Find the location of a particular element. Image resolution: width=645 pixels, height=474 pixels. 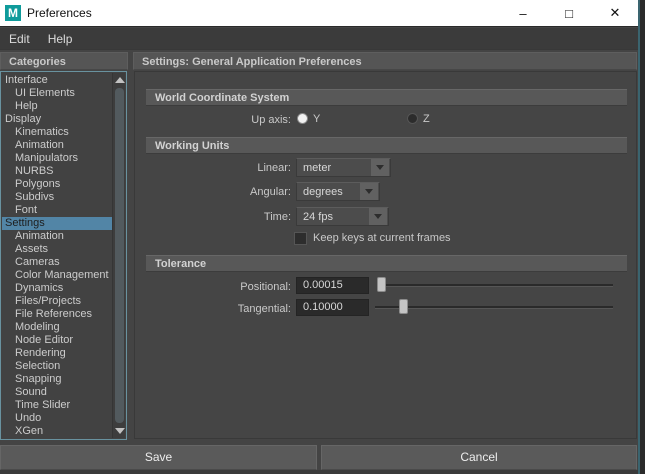

window-controls: – □ ✕ is located at coordinates (569, 13).